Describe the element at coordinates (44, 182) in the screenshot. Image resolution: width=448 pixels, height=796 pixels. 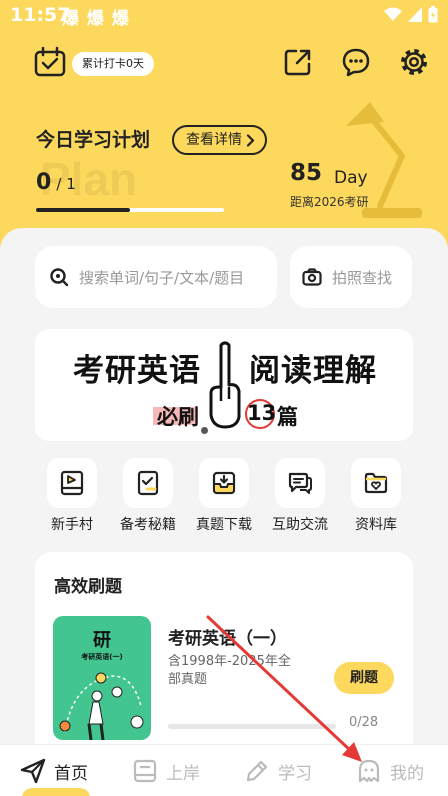
I see `plan-done-count: 0` at that location.